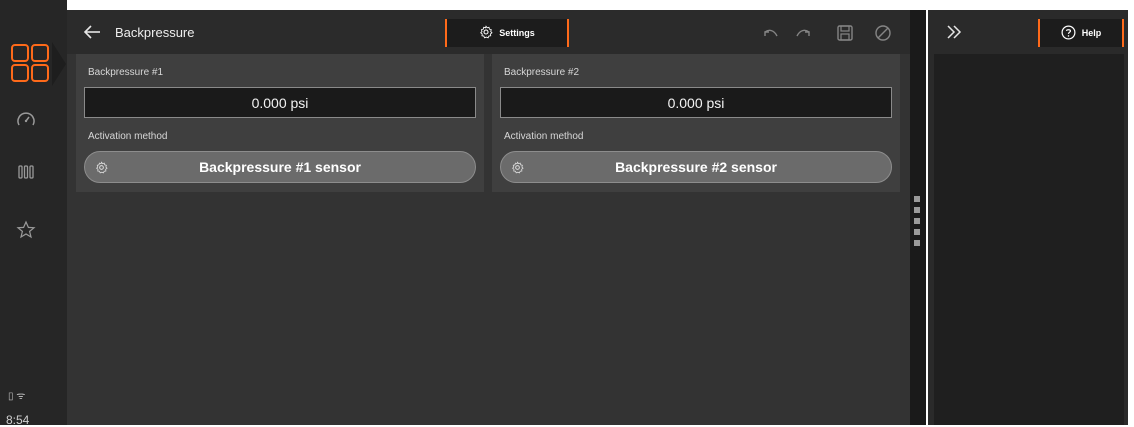  I want to click on redo-icon, so click(803, 33).